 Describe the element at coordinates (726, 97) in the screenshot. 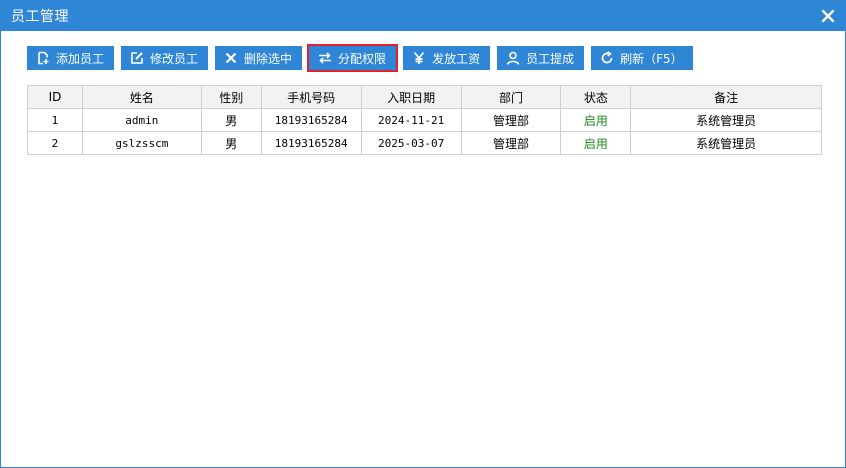

I see `column-header-remark: 备注` at that location.